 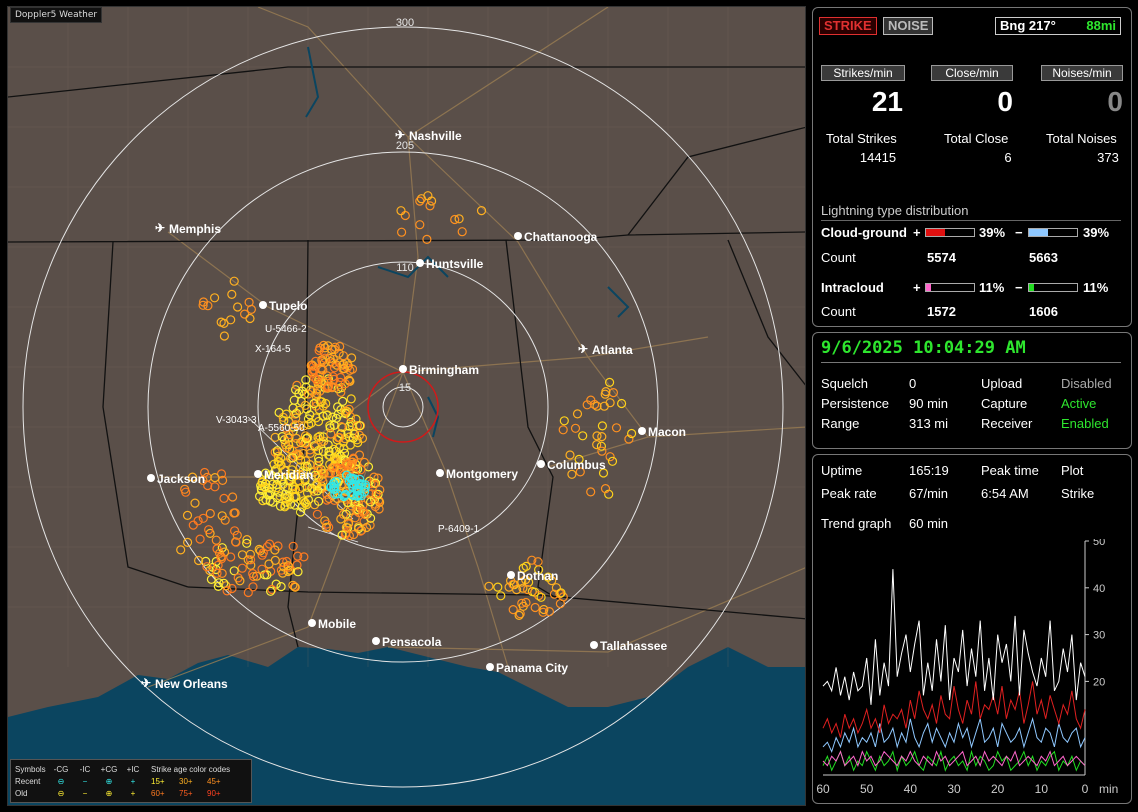 I want to click on noise-indicator: NOISE, so click(x=908, y=26).